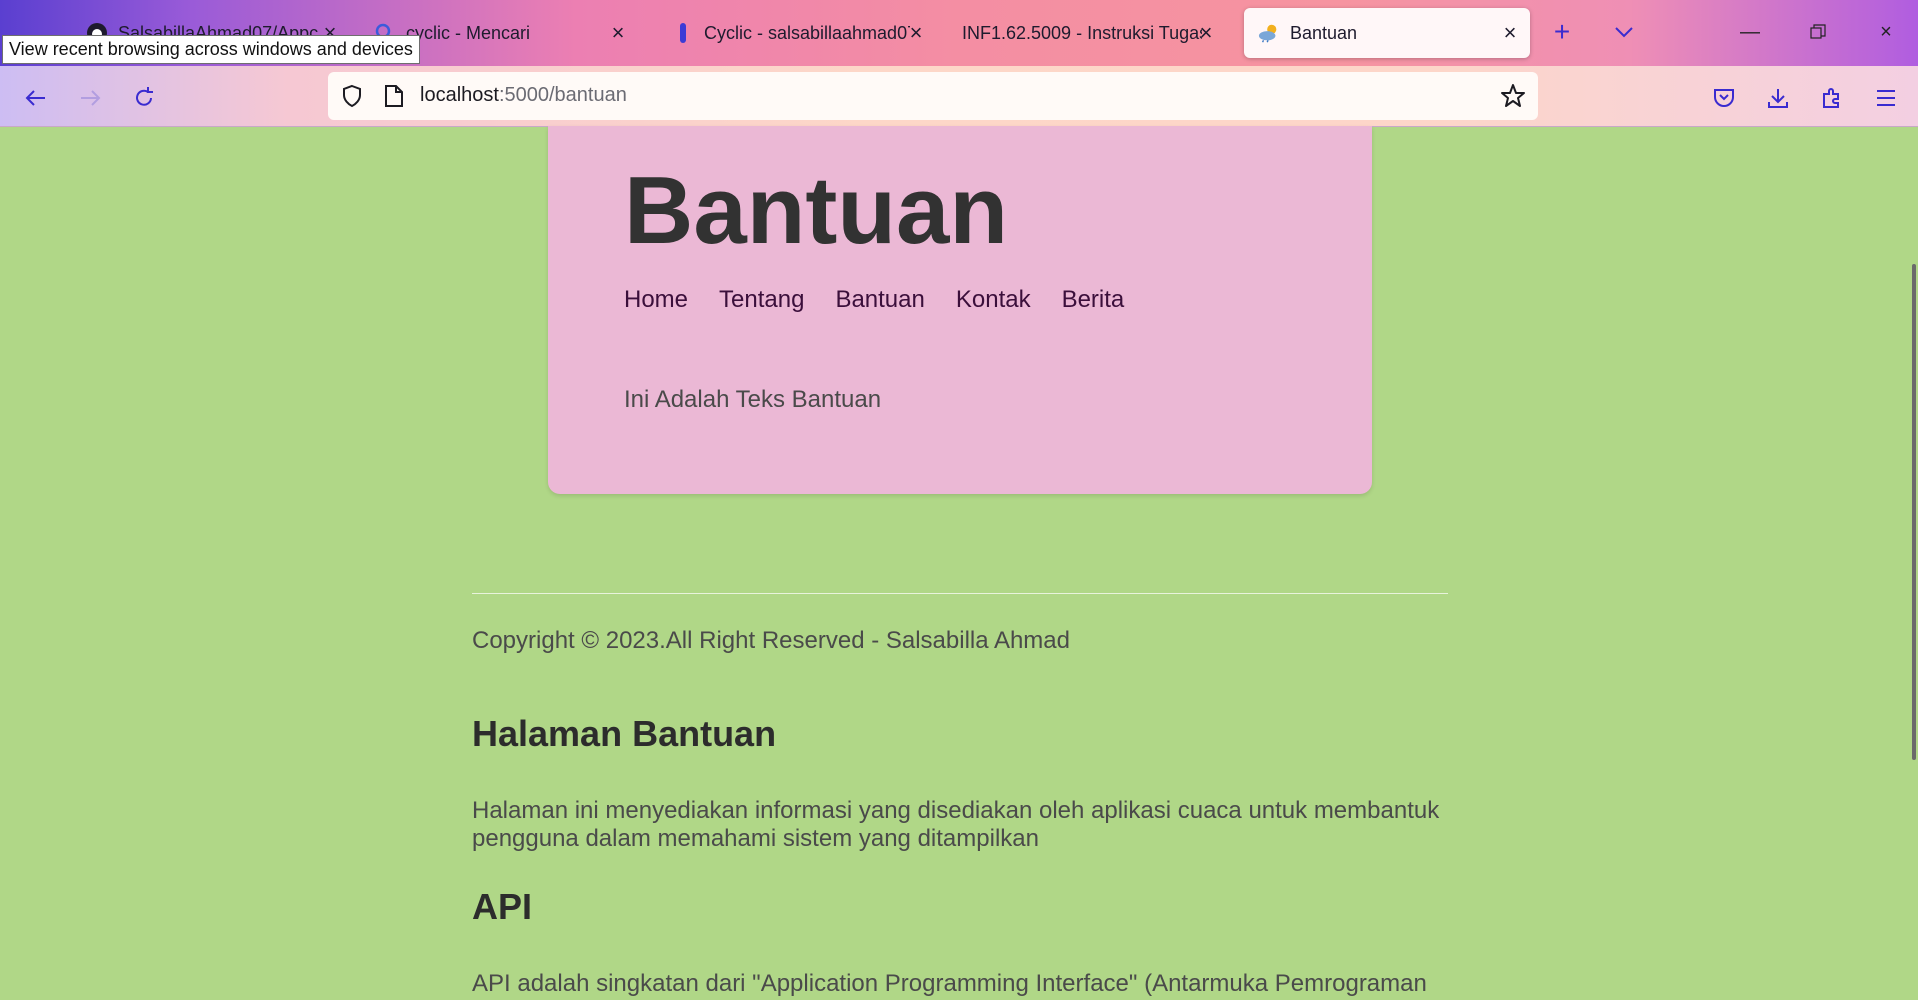  What do you see at coordinates (1387, 33) in the screenshot?
I see `tab-bantuan: Bantuan ×` at bounding box center [1387, 33].